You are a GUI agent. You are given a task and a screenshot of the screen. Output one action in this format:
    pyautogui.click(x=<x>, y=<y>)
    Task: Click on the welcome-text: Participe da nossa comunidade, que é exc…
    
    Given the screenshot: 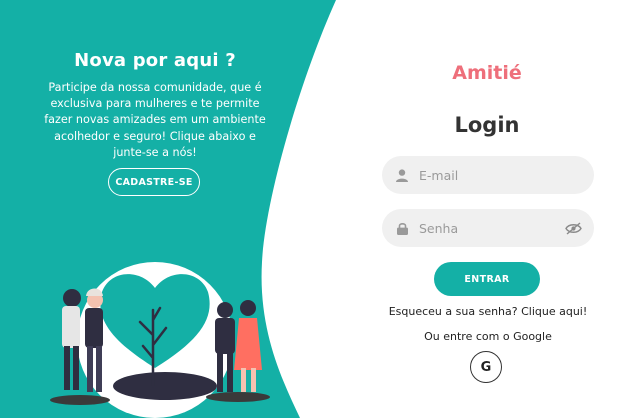 What is the action you would take?
    pyautogui.click(x=155, y=120)
    